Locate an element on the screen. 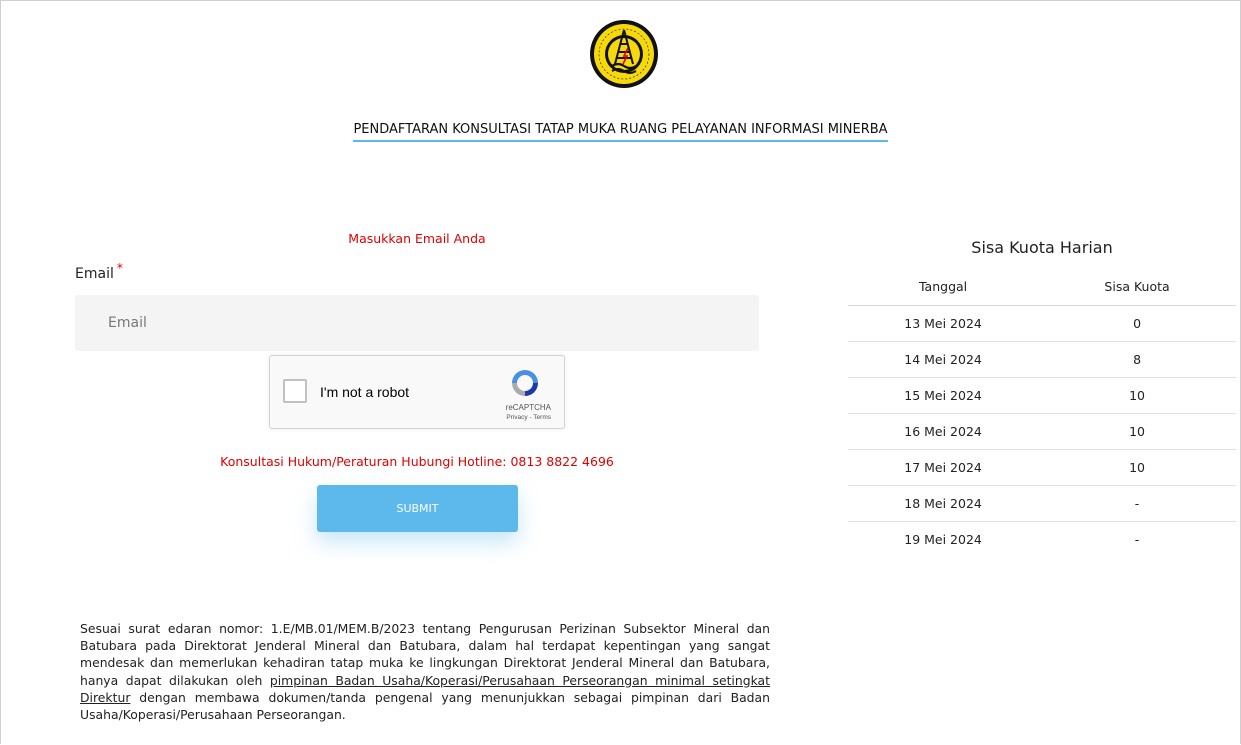 The height and width of the screenshot is (745, 1241). quota-date: 13 Mei 2024 is located at coordinates (943, 323).